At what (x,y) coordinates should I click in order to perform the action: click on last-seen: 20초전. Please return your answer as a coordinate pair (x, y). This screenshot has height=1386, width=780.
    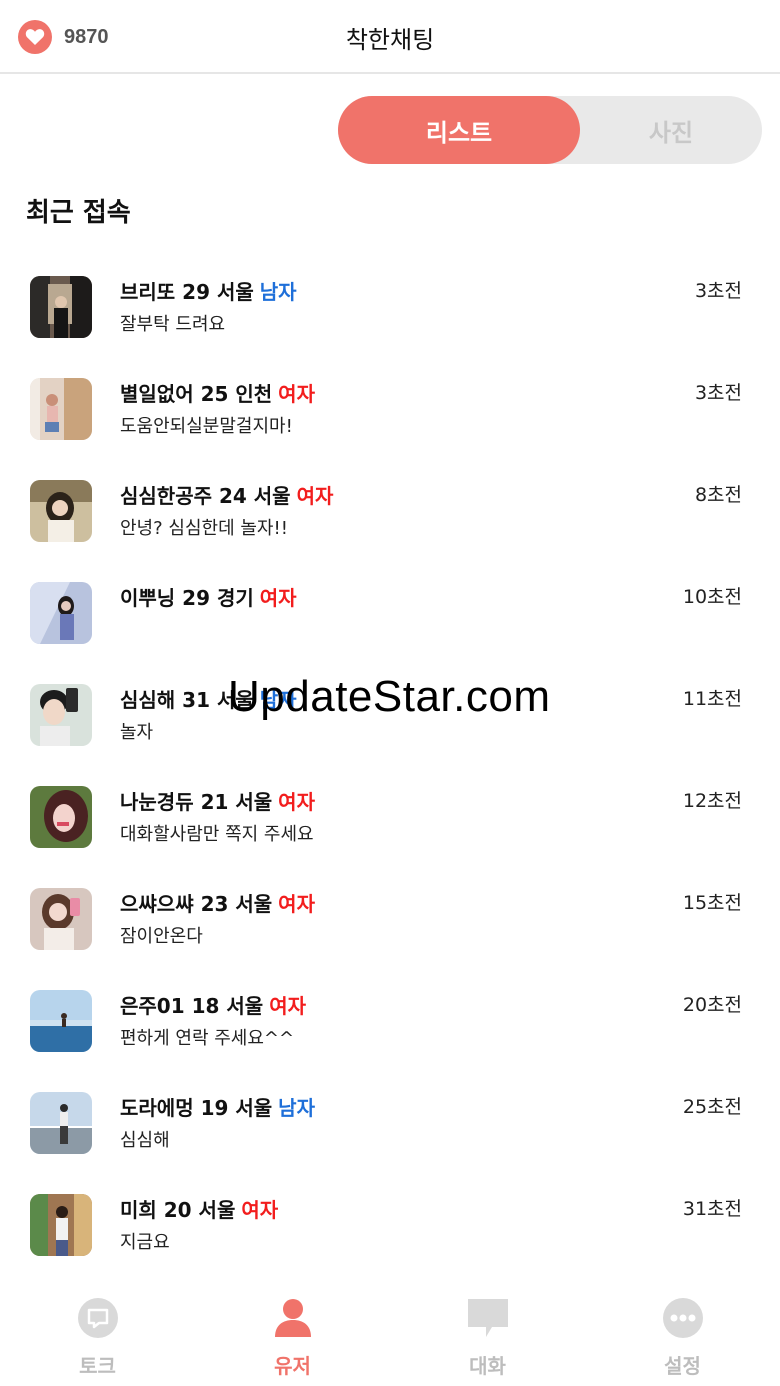
    Looking at the image, I should click on (712, 1005).